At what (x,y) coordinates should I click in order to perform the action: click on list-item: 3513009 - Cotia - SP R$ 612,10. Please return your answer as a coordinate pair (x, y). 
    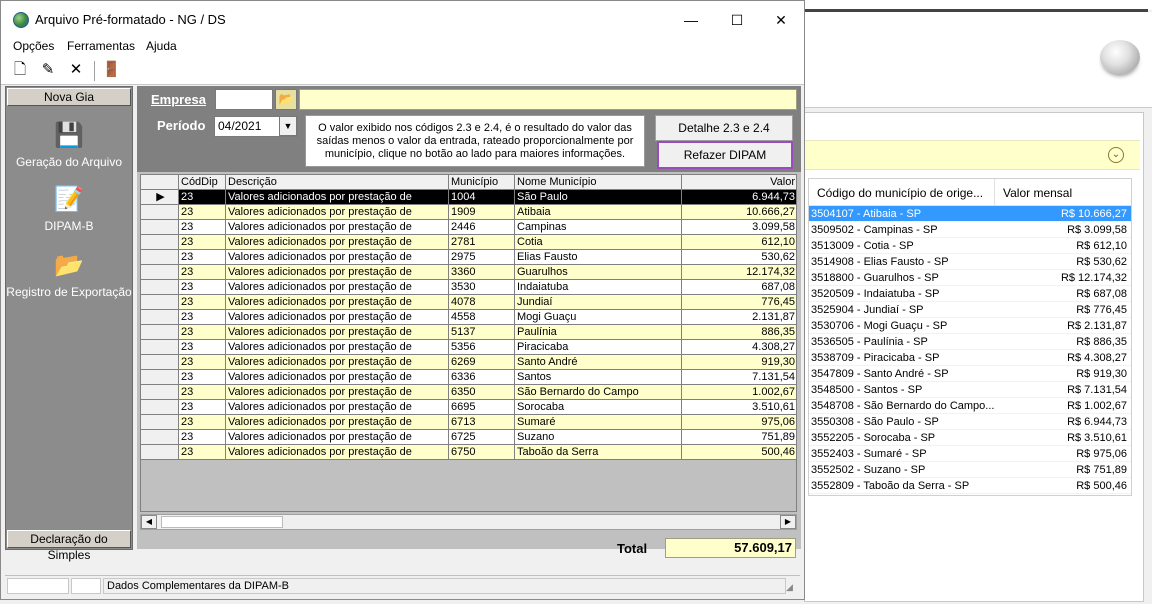
    Looking at the image, I should click on (970, 246).